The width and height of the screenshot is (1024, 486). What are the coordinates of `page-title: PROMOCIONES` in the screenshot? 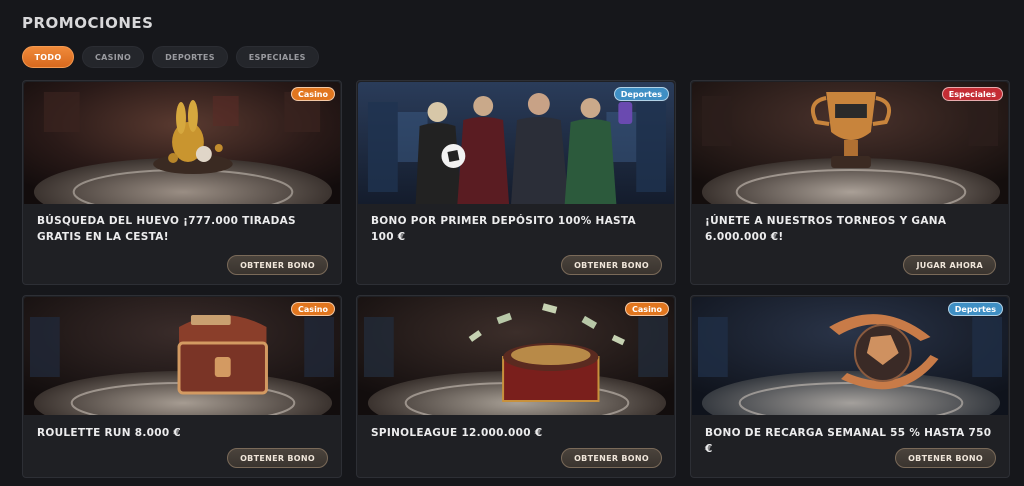 It's located at (88, 23).